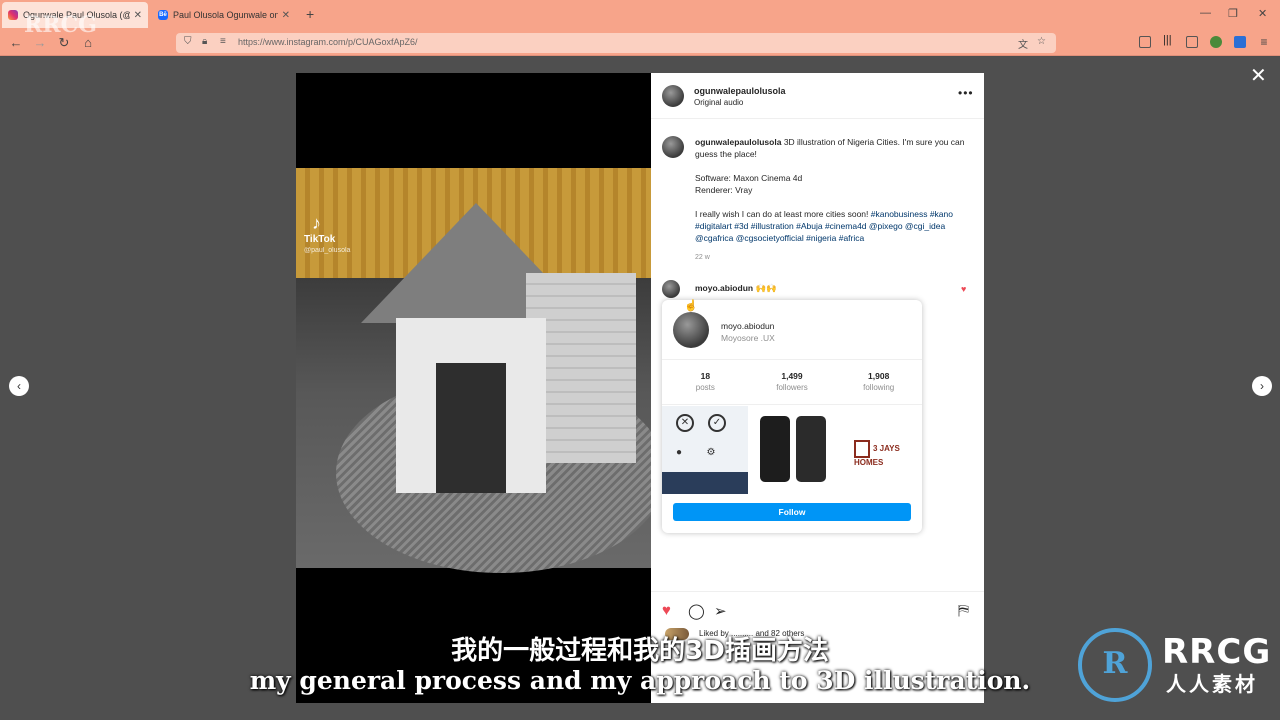  I want to click on post-actions: ♥ ◯ ➢ ⛿, so click(817, 611).